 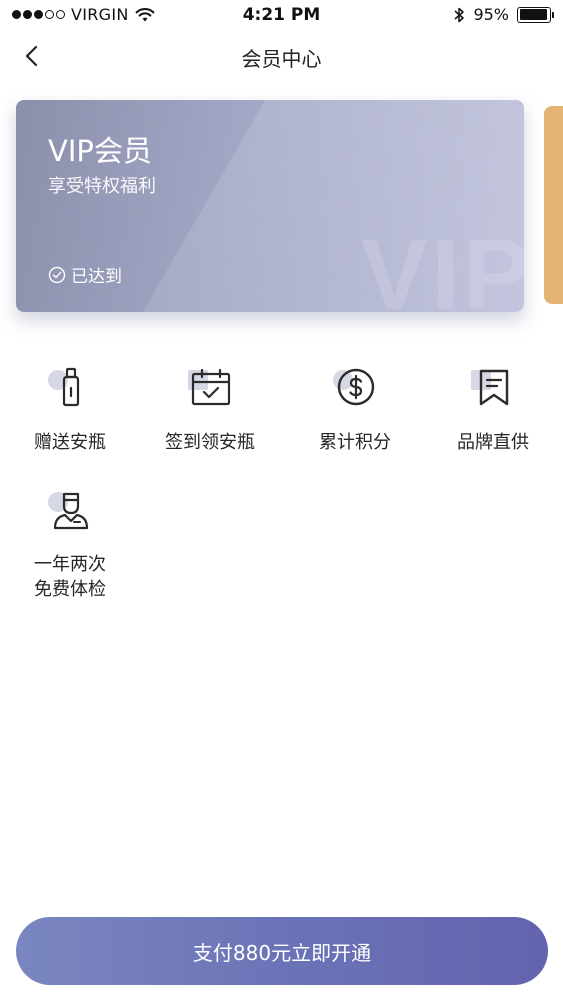 What do you see at coordinates (355, 386) in the screenshot?
I see `dollar-coin-icon` at bounding box center [355, 386].